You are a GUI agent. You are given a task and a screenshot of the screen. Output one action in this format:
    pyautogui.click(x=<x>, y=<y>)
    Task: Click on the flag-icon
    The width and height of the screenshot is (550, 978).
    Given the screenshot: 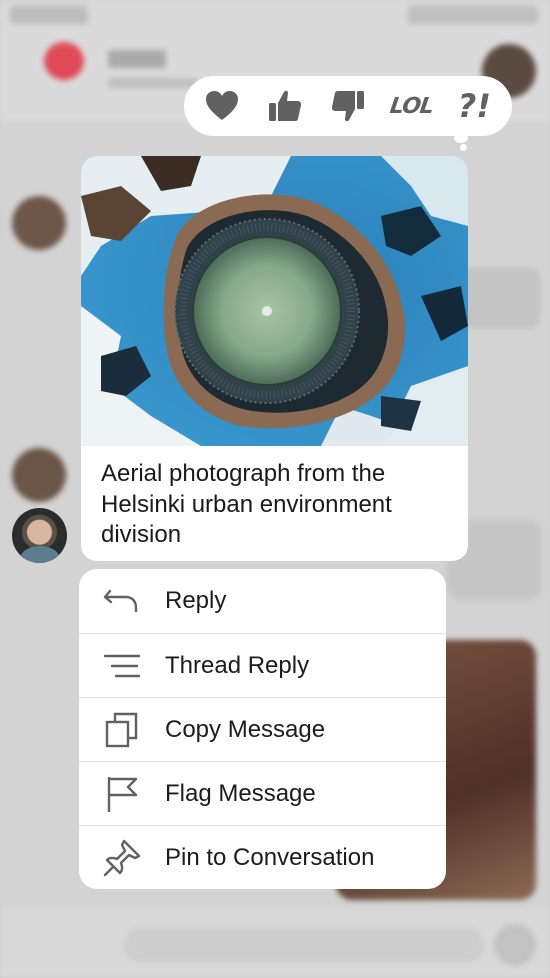 What is the action you would take?
    pyautogui.click(x=122, y=794)
    